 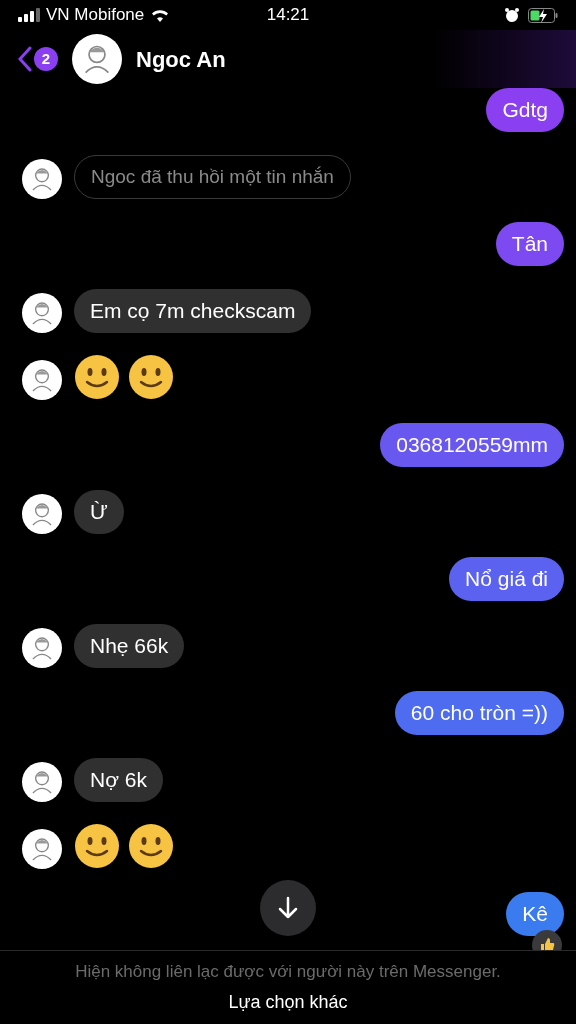 What do you see at coordinates (46, 59) in the screenshot?
I see `unread-badge: 2` at bounding box center [46, 59].